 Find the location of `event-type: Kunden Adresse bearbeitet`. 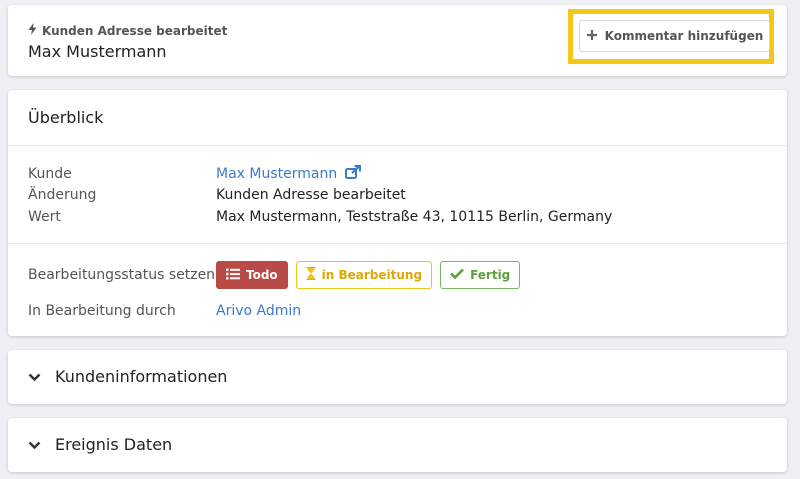

event-type: Kunden Adresse bearbeitet is located at coordinates (127, 30).